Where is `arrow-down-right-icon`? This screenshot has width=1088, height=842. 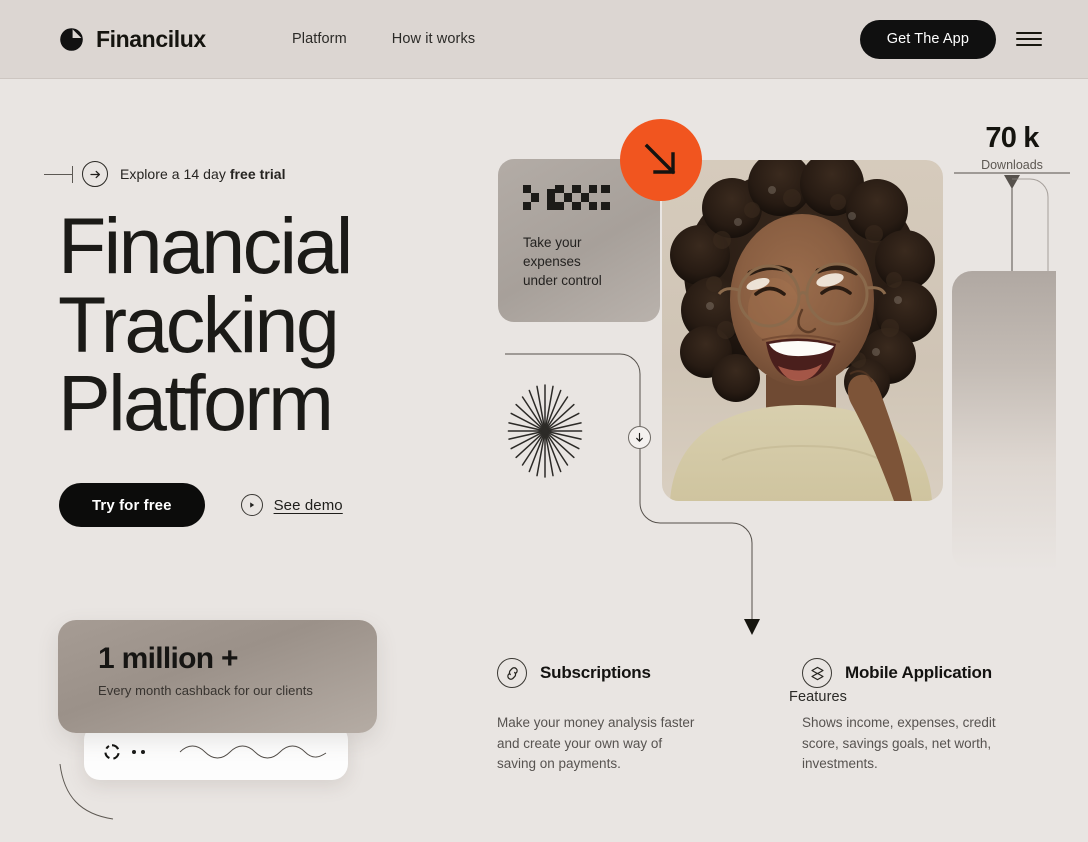
arrow-down-right-icon is located at coordinates (660, 159).